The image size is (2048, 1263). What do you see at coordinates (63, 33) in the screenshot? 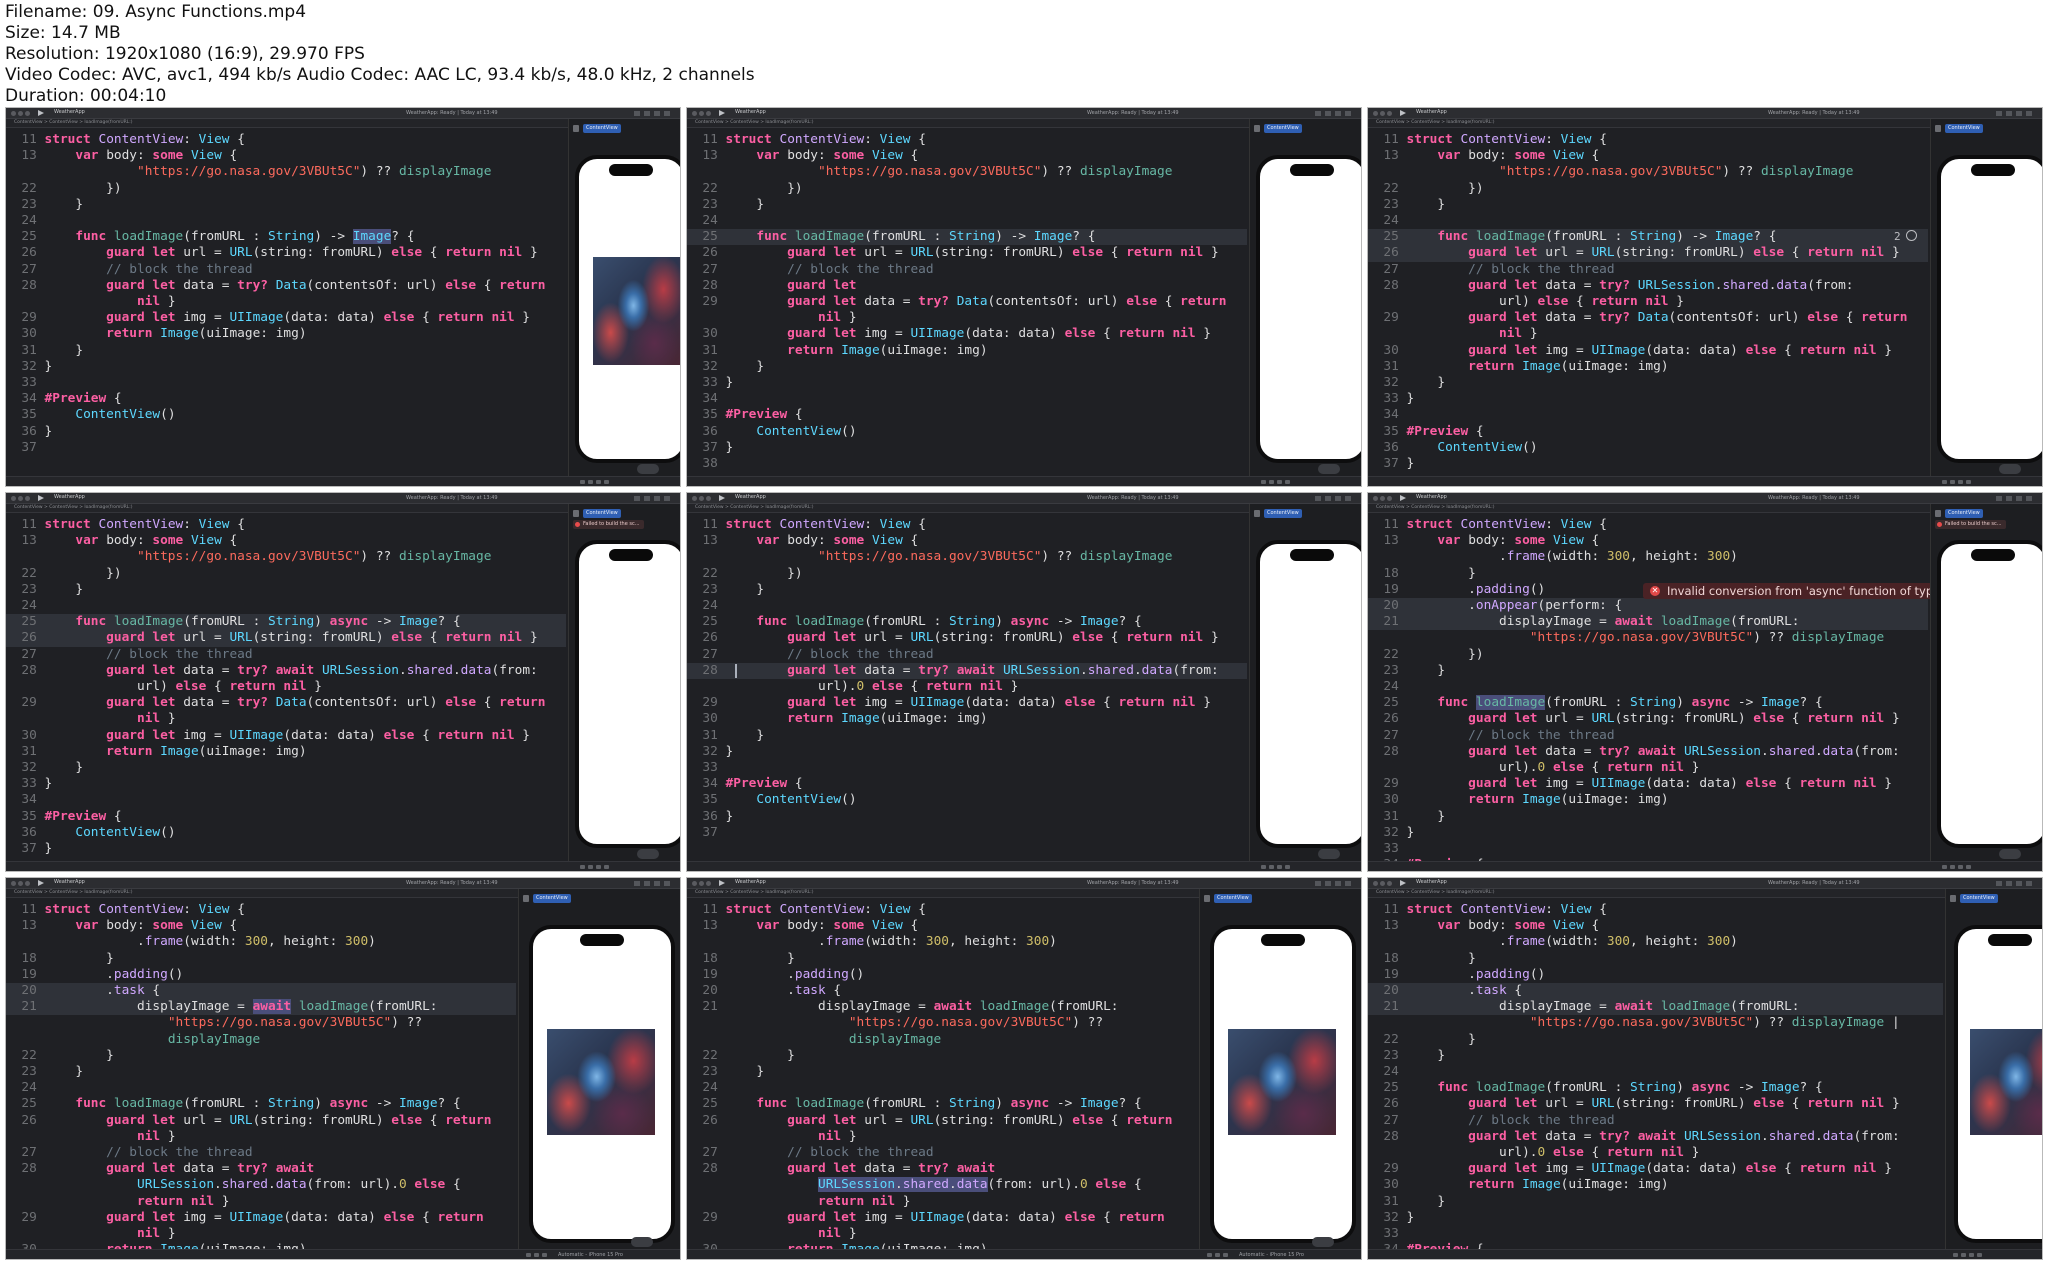
I see `file-size: Size: 14.7 MB` at bounding box center [63, 33].